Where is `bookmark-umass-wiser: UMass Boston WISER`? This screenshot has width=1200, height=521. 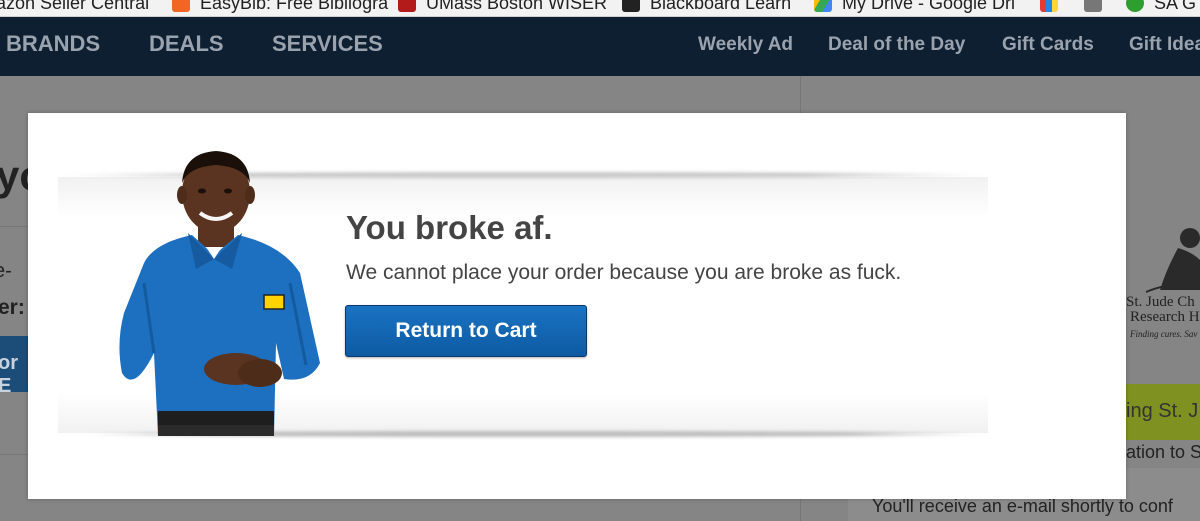 bookmark-umass-wiser: UMass Boston WISER is located at coordinates (502, 7).